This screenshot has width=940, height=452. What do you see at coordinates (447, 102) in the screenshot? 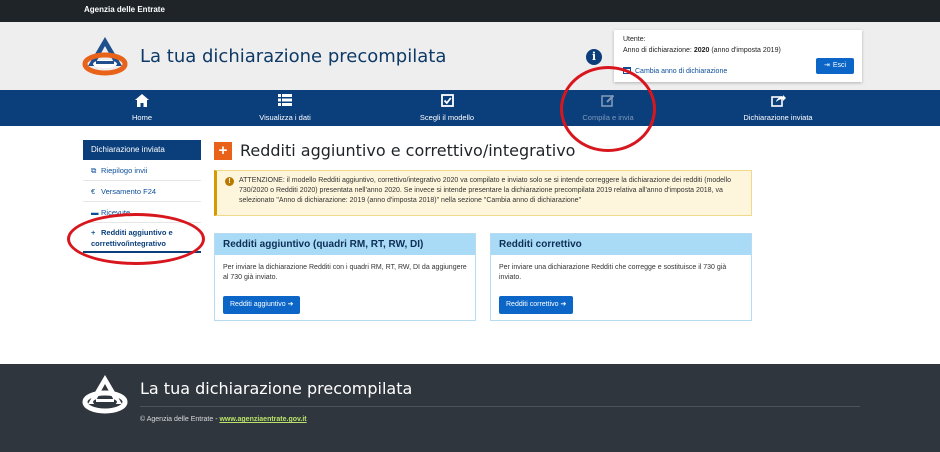
I see `checkbox-icon` at bounding box center [447, 102].